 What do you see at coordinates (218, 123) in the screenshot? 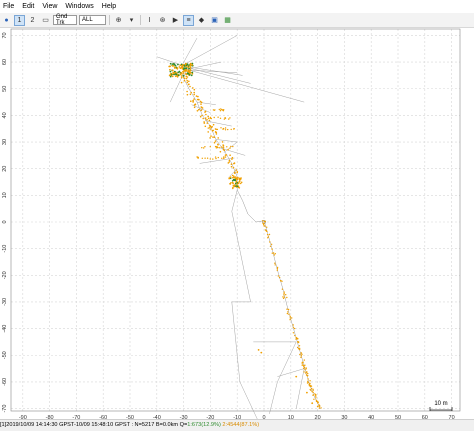
I see `track-excursion` at bounding box center [218, 123].